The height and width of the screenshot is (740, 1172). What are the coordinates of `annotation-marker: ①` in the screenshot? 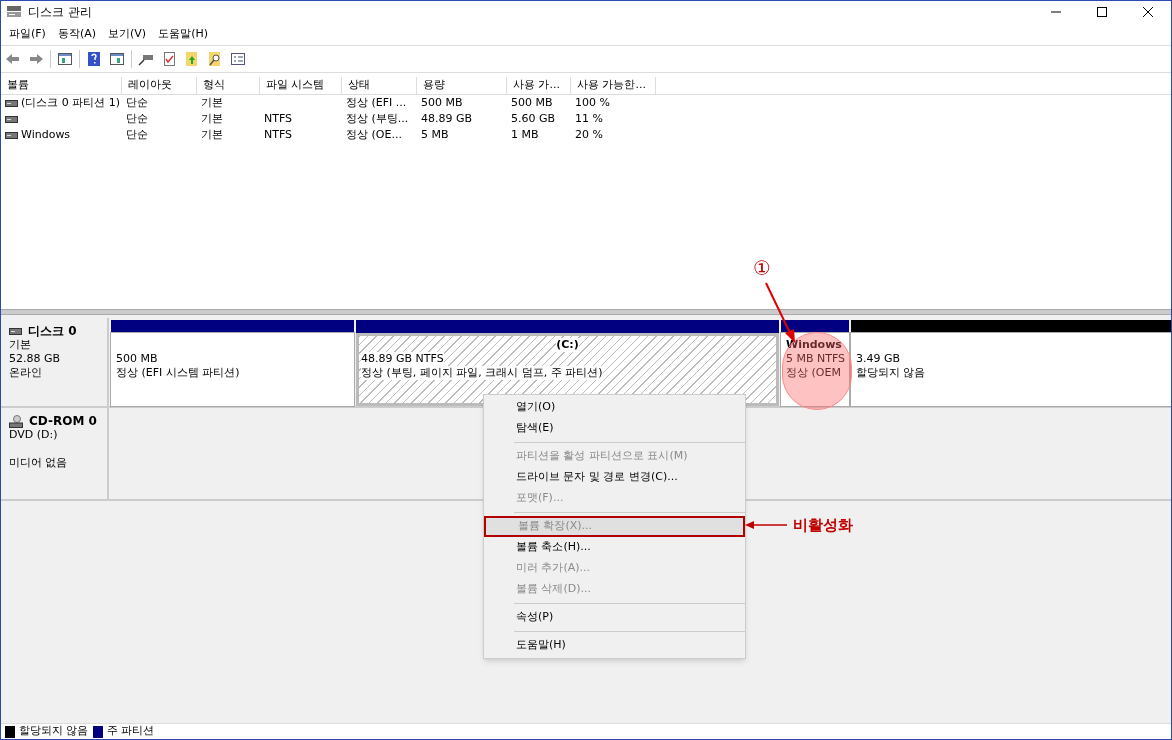 It's located at (762, 268).